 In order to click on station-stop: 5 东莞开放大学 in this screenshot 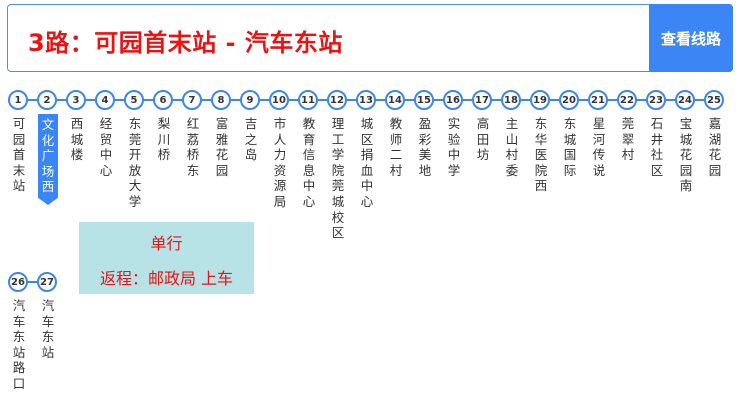, I will do `click(134, 150)`.